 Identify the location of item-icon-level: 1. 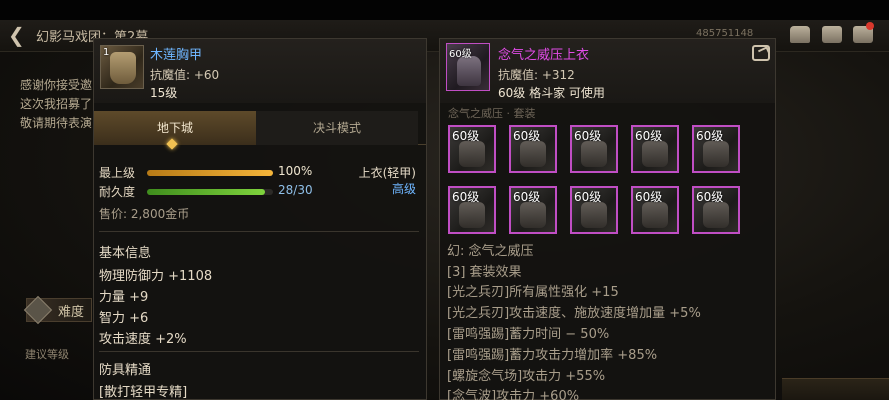
(106, 52).